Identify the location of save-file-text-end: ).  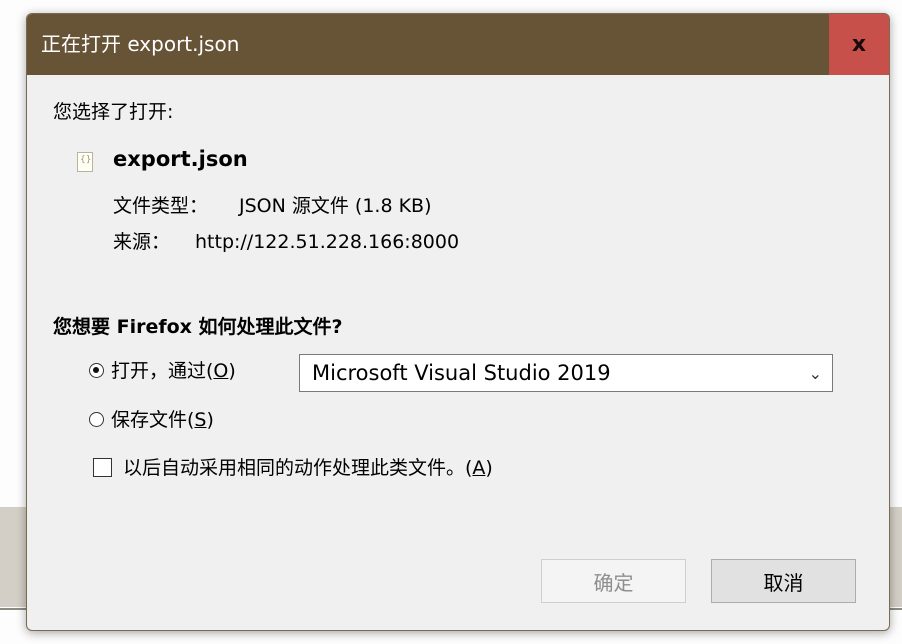
(210, 420).